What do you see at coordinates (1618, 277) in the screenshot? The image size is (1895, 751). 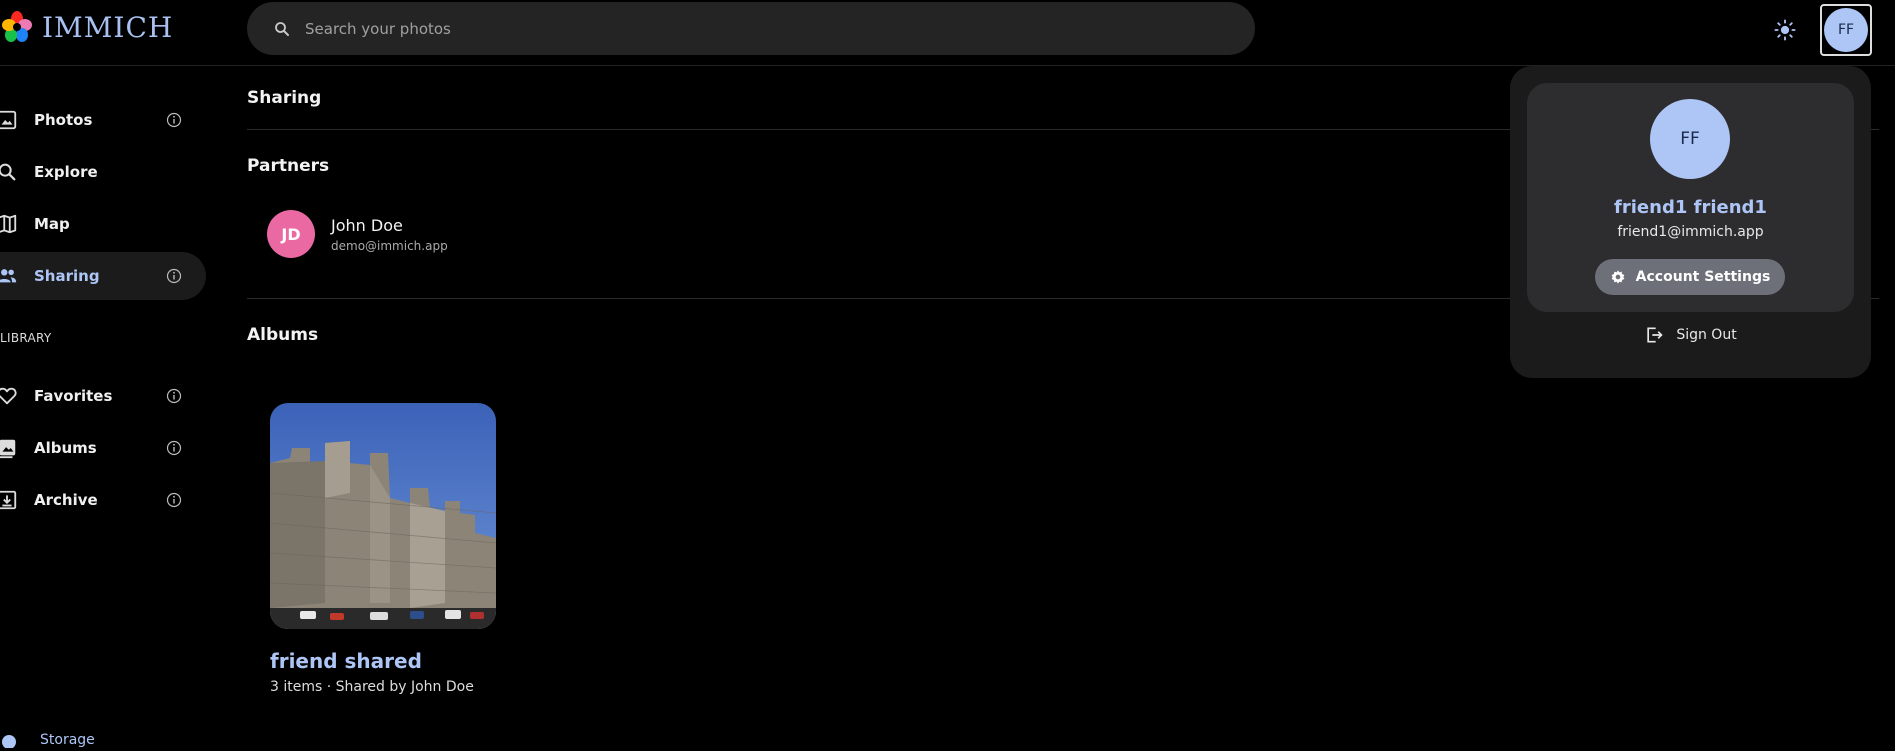 I see `gear-icon` at bounding box center [1618, 277].